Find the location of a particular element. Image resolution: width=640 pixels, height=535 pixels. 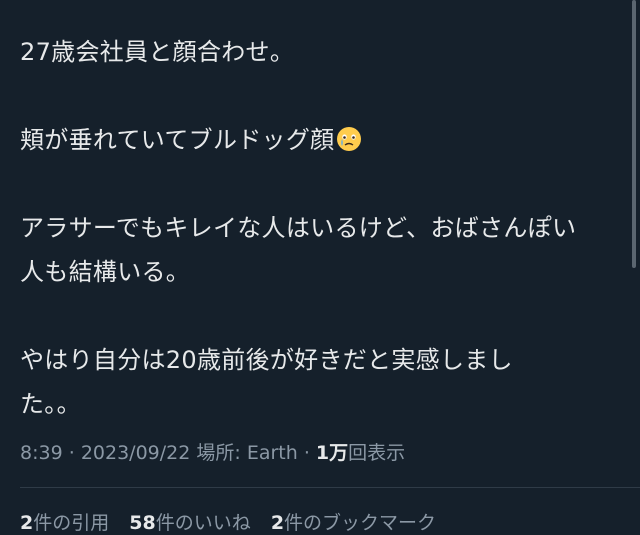

tweet-line: た。。 is located at coordinates (50, 404).